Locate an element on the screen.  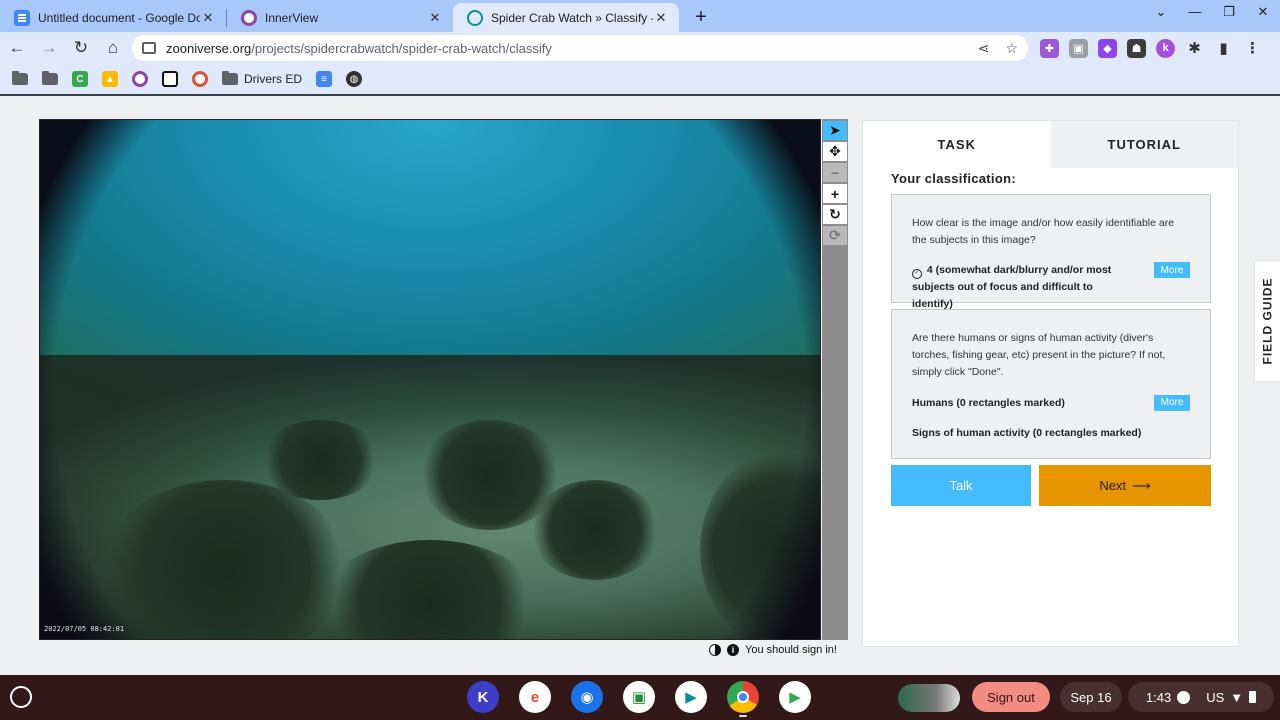
tab-title: InnerView is located at coordinates (292, 17).